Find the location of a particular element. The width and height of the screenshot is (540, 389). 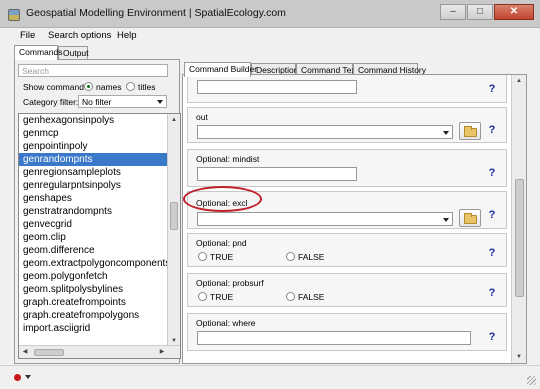

out-browse-button is located at coordinates (470, 131).